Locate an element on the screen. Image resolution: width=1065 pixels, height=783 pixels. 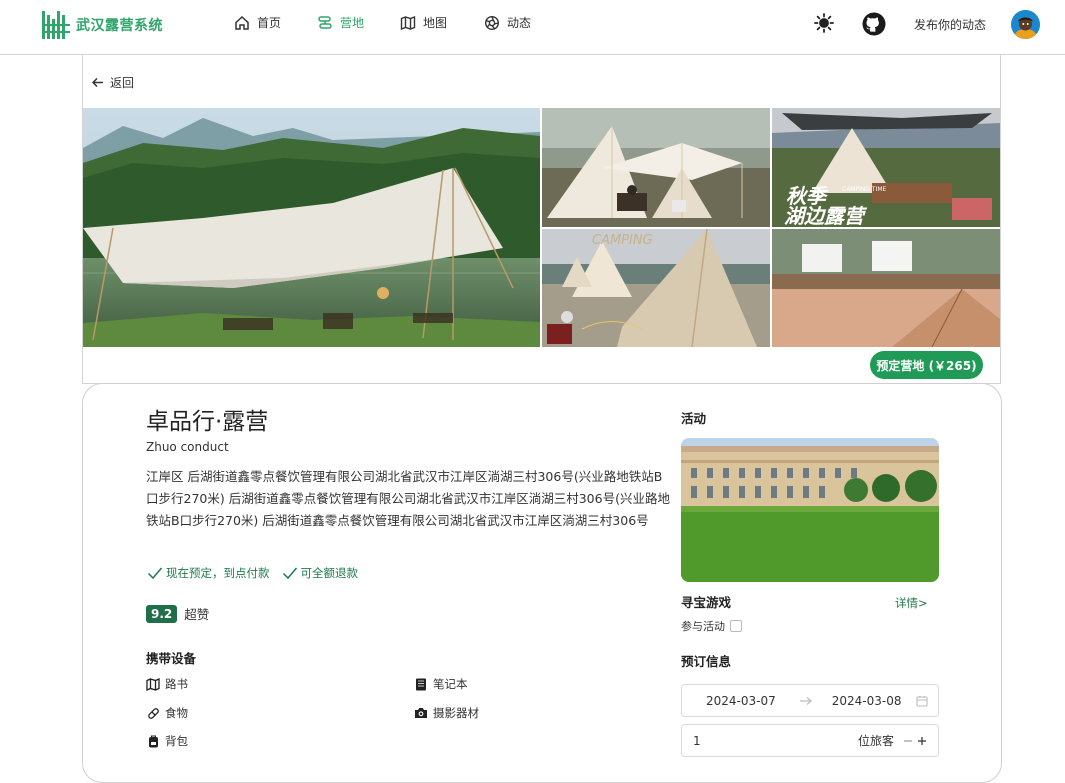
aperture-icon is located at coordinates (492, 22).